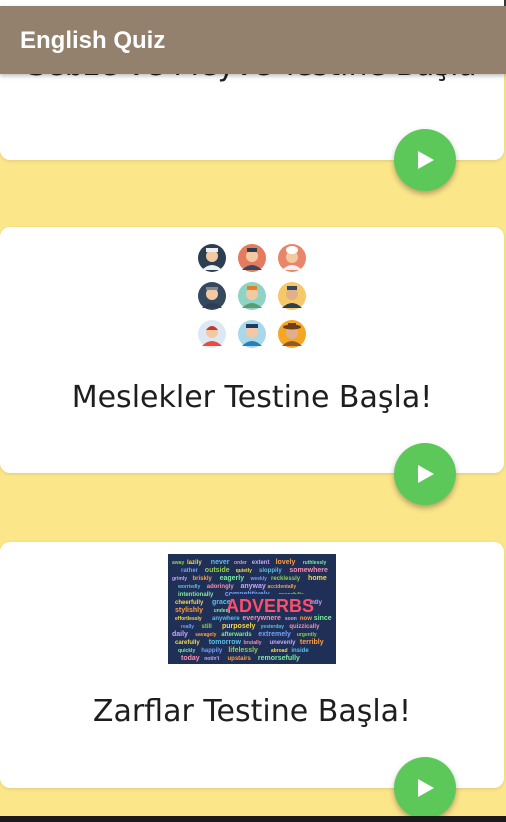 This screenshot has width=506, height=822. Describe the element at coordinates (291, 619) in the screenshot. I see `adverb-word: soon` at that location.